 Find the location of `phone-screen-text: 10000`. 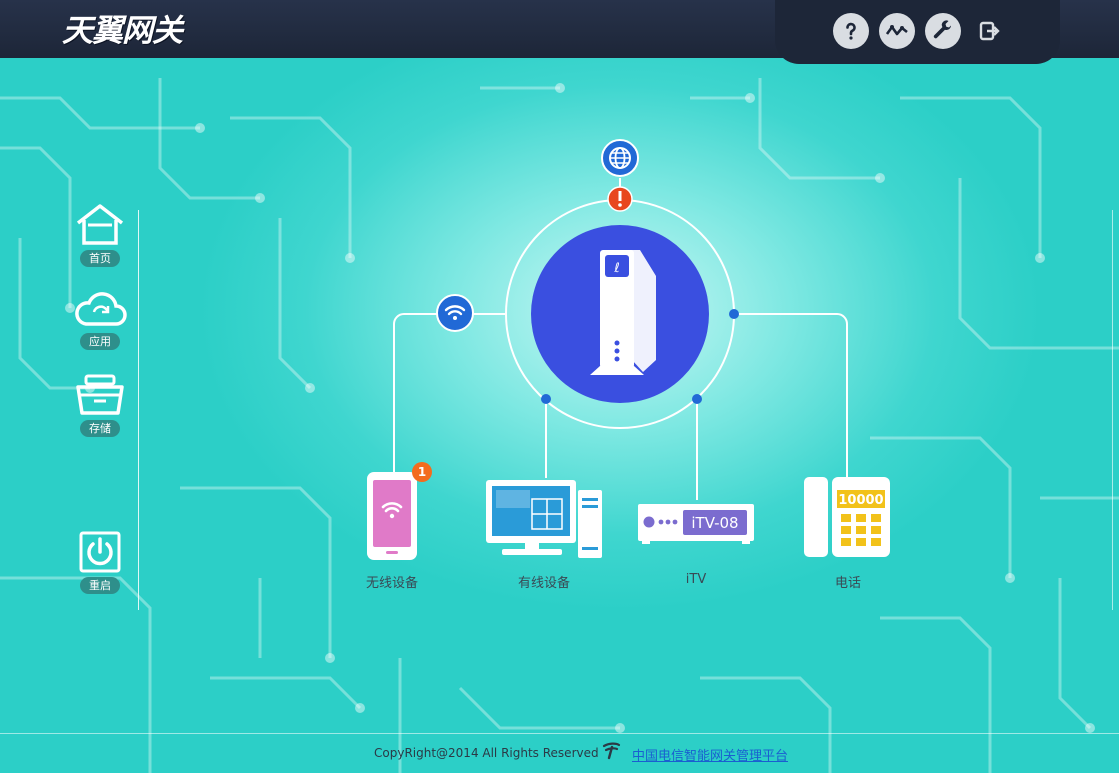

phone-screen-text: 10000 is located at coordinates (860, 500).